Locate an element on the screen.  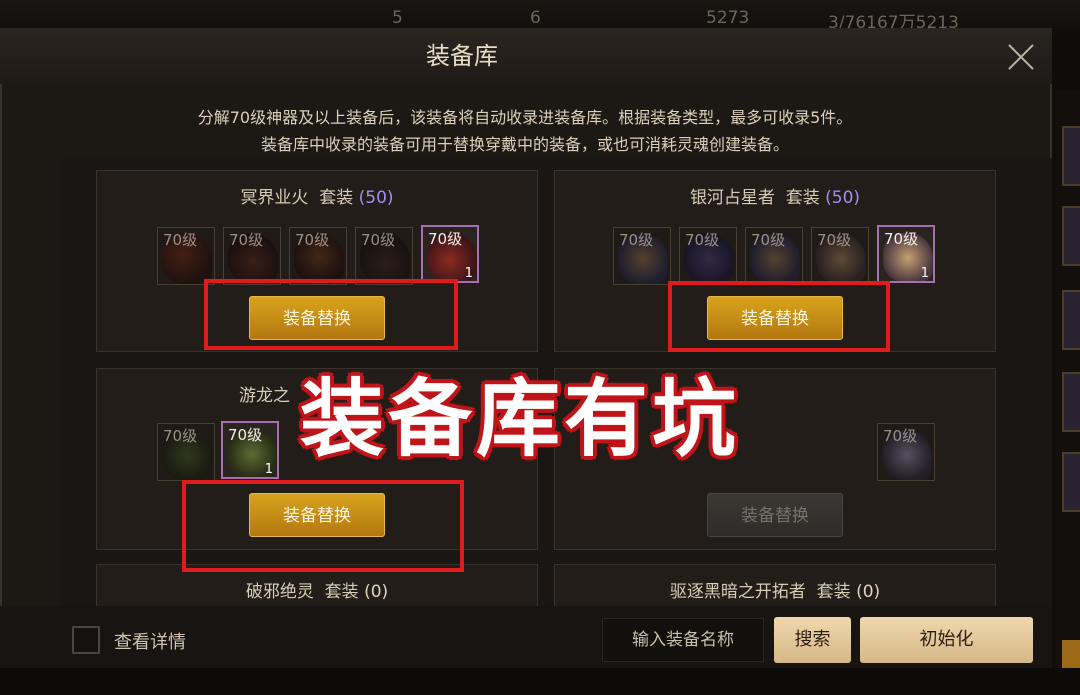
set-name: 破邪绝灵 is located at coordinates (279, 592).